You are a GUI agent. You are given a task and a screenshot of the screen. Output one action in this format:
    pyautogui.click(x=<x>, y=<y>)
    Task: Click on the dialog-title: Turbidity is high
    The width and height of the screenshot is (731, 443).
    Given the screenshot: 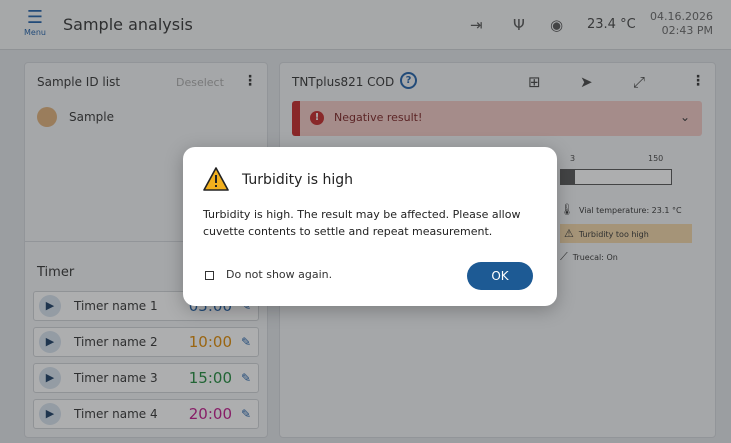 What is the action you would take?
    pyautogui.click(x=297, y=180)
    